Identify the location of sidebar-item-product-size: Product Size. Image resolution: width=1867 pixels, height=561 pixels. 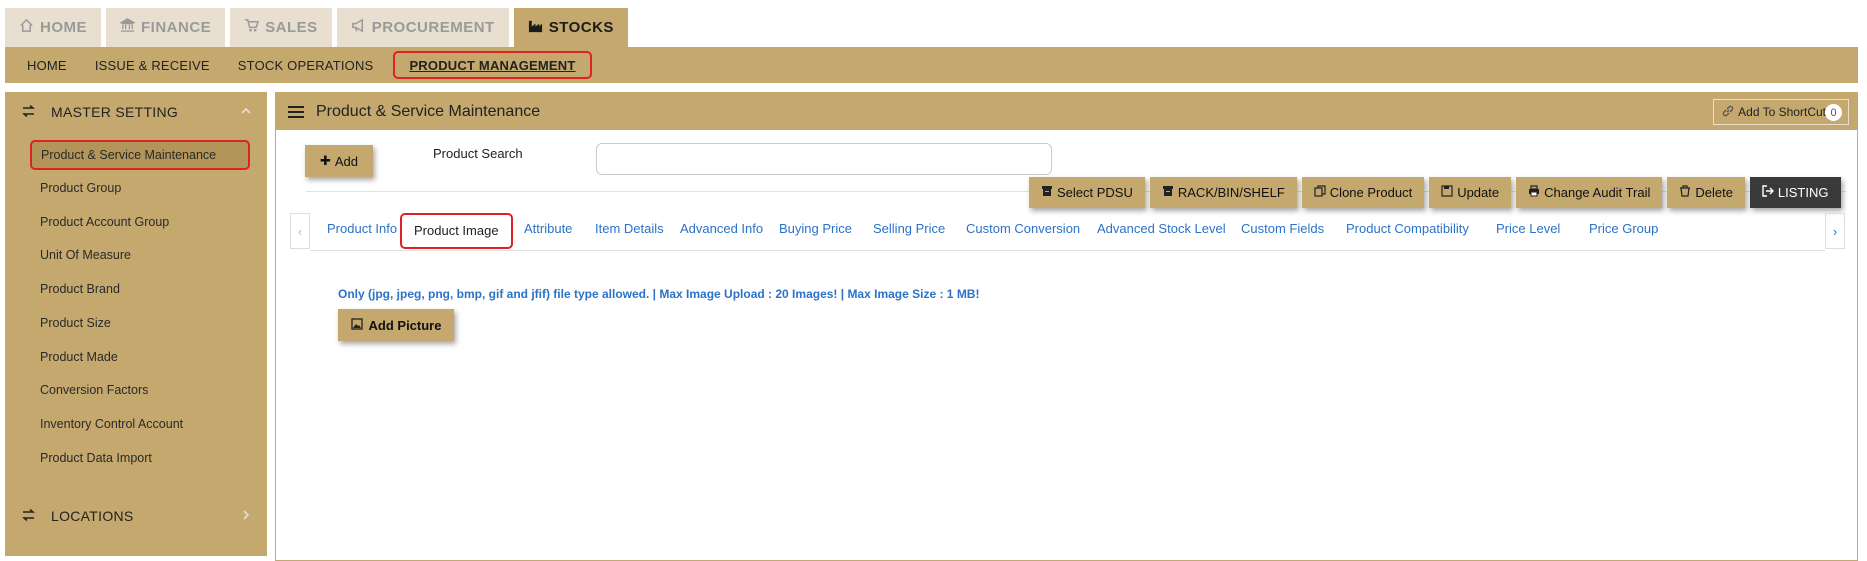
(75, 323).